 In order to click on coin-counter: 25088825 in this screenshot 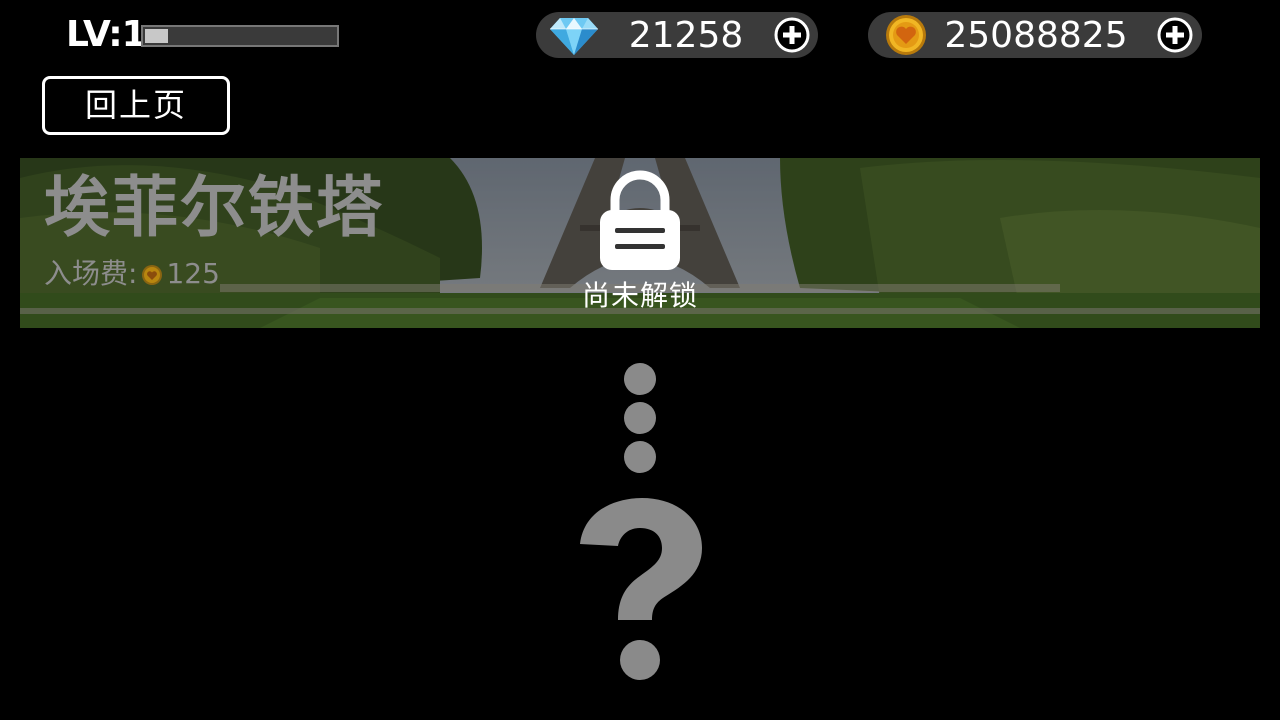, I will do `click(1035, 35)`.